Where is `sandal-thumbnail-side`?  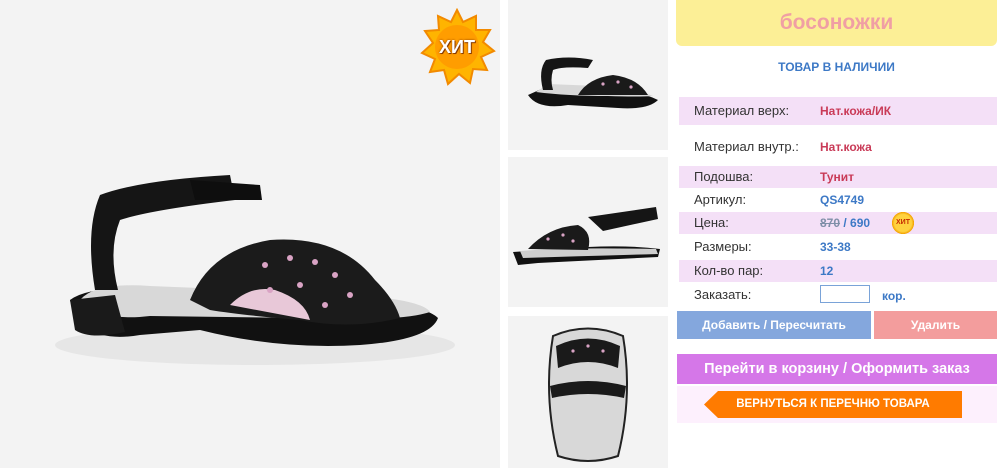 sandal-thumbnail-side is located at coordinates (588, 232).